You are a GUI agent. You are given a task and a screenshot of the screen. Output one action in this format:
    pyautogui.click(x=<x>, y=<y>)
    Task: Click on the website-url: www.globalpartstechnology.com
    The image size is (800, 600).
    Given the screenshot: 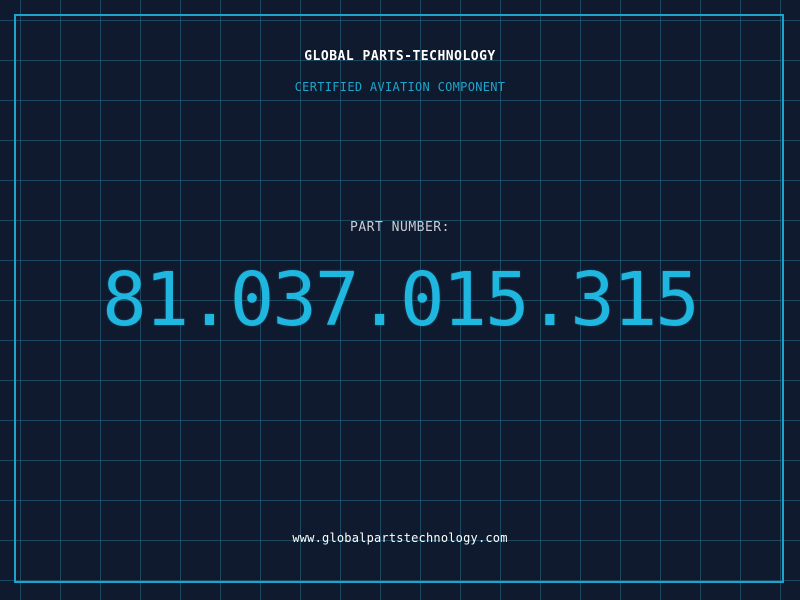 What is the action you would take?
    pyautogui.click(x=400, y=538)
    